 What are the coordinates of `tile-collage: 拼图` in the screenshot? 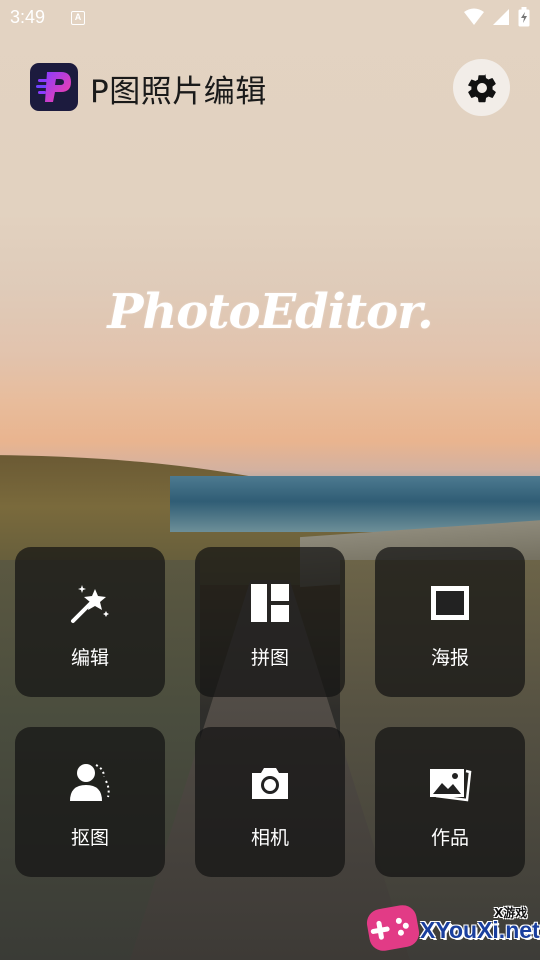 It's located at (270, 622).